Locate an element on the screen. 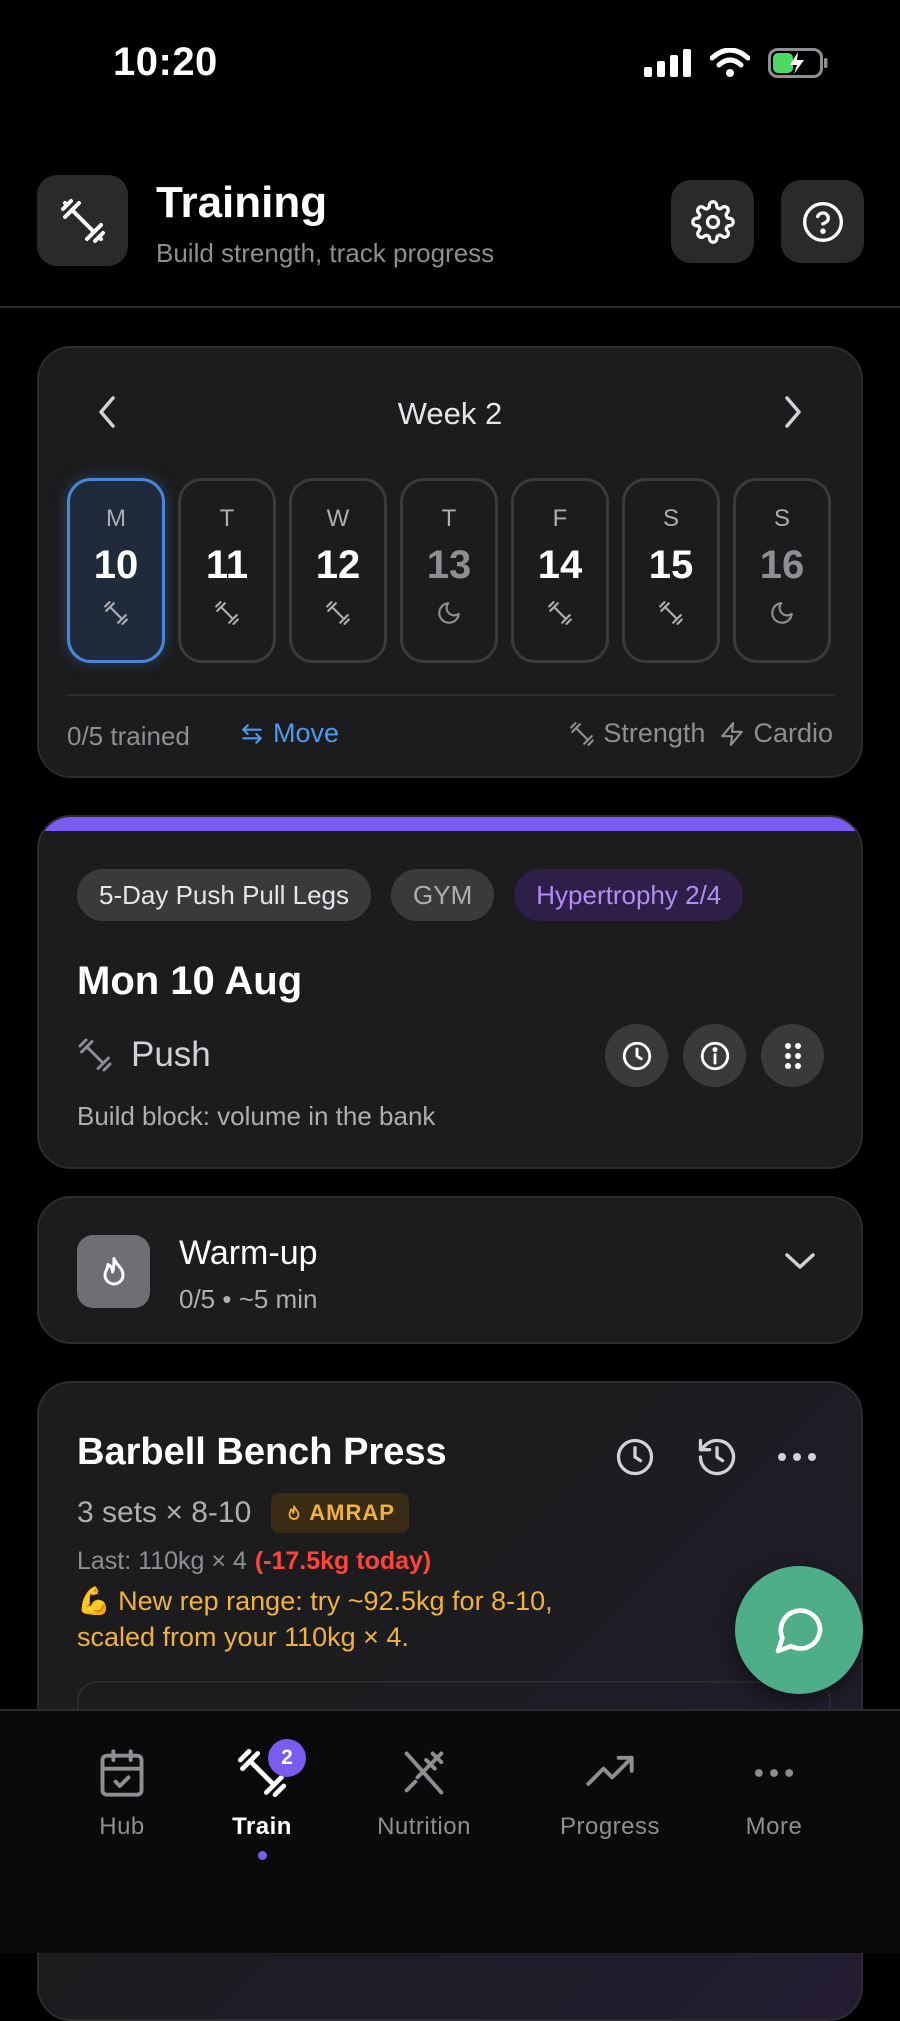  utensils-icon is located at coordinates (424, 1773).